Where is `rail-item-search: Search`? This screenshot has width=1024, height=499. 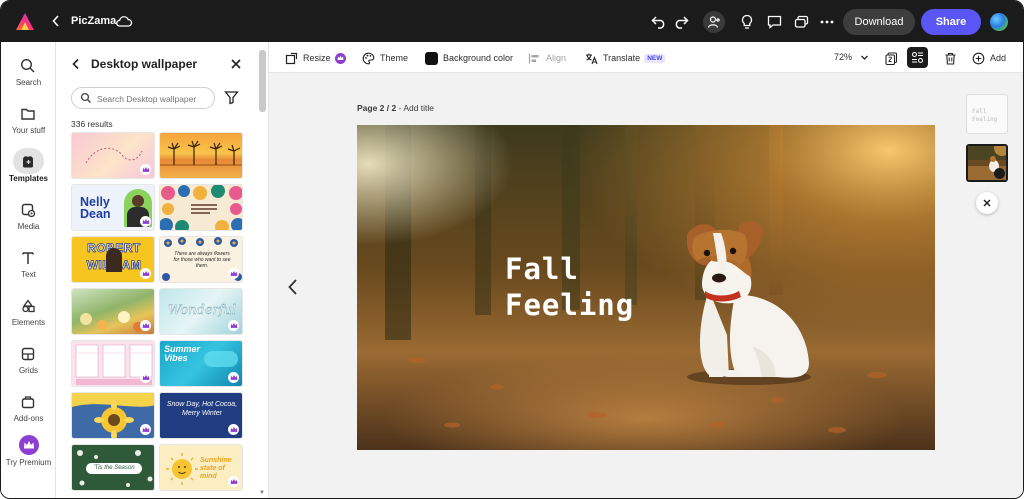 rail-item-search: Search is located at coordinates (28, 77).